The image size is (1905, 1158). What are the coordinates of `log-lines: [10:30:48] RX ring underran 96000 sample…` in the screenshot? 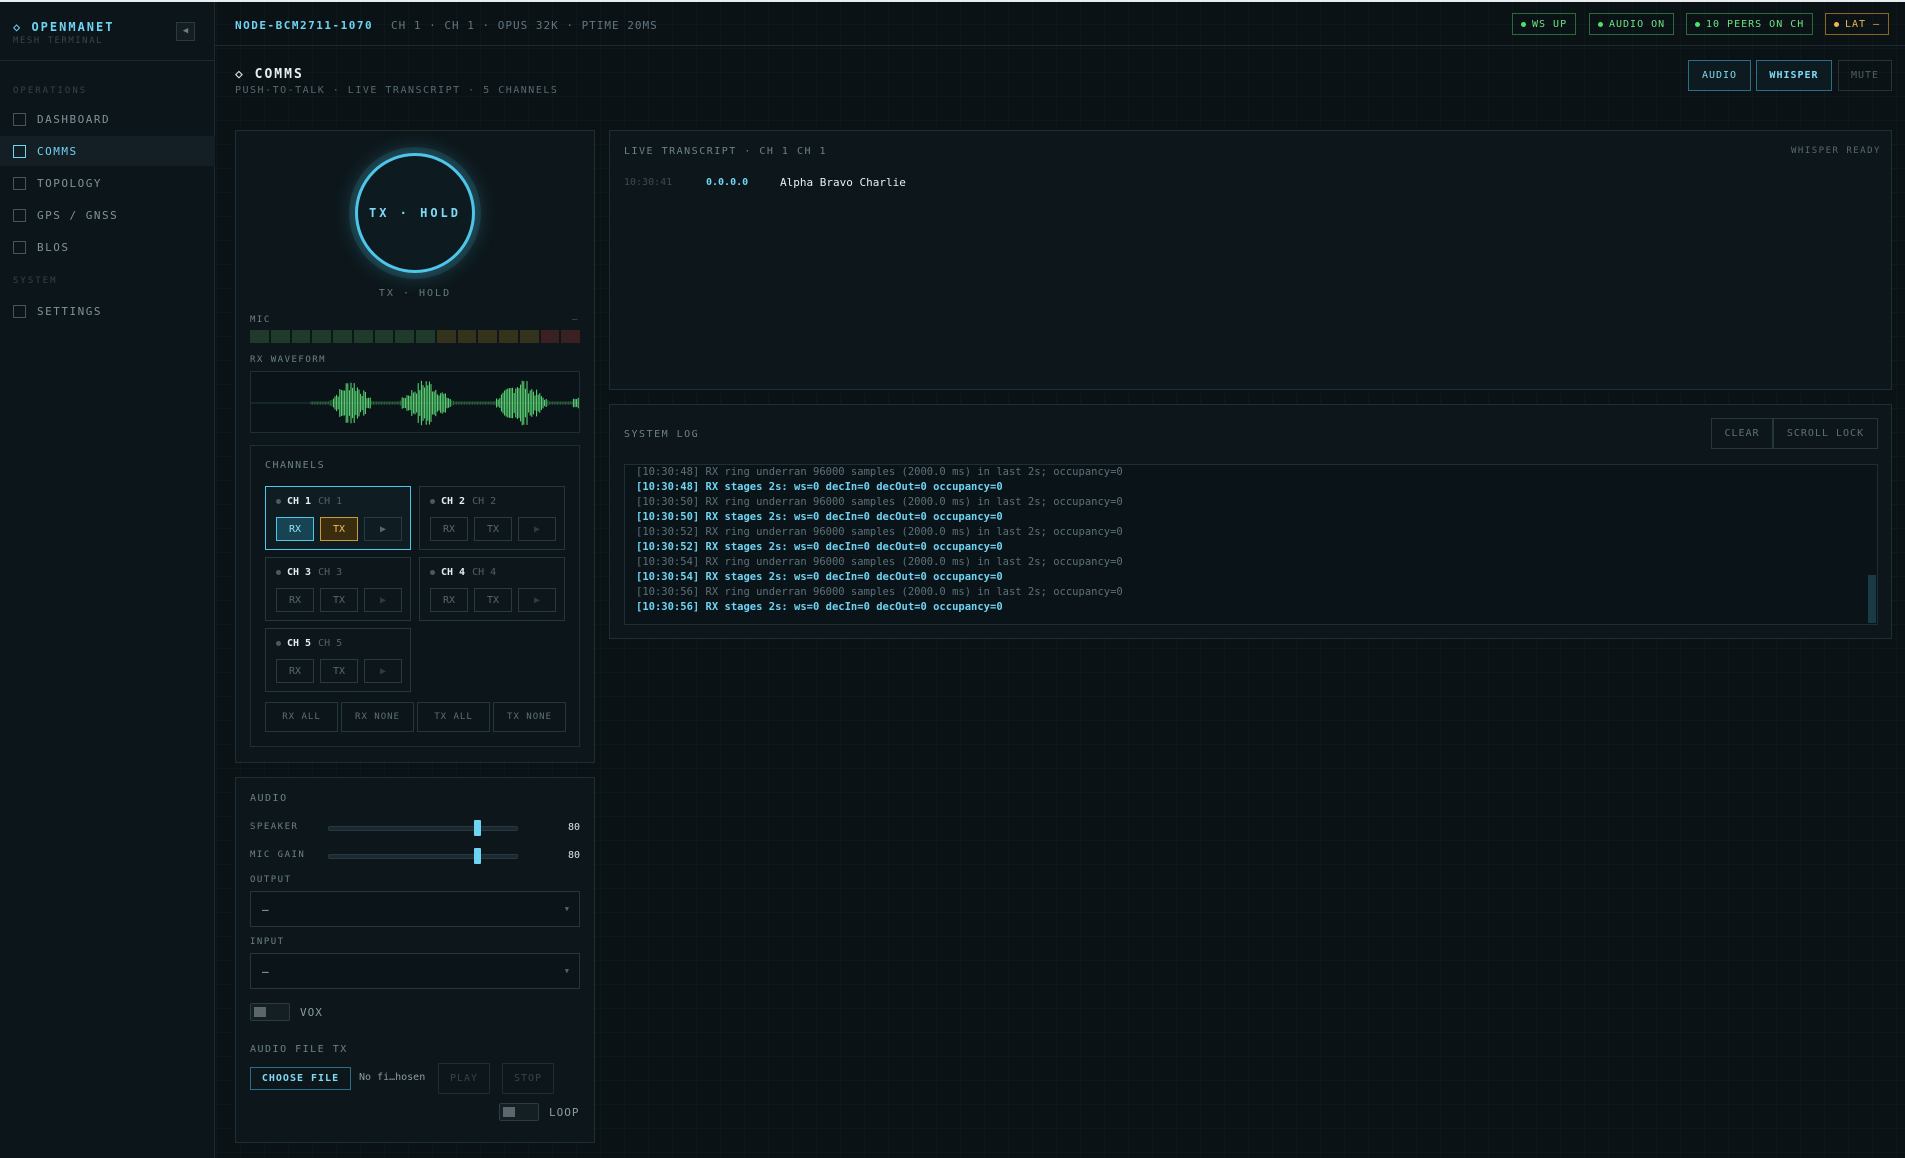 It's located at (1251, 540).